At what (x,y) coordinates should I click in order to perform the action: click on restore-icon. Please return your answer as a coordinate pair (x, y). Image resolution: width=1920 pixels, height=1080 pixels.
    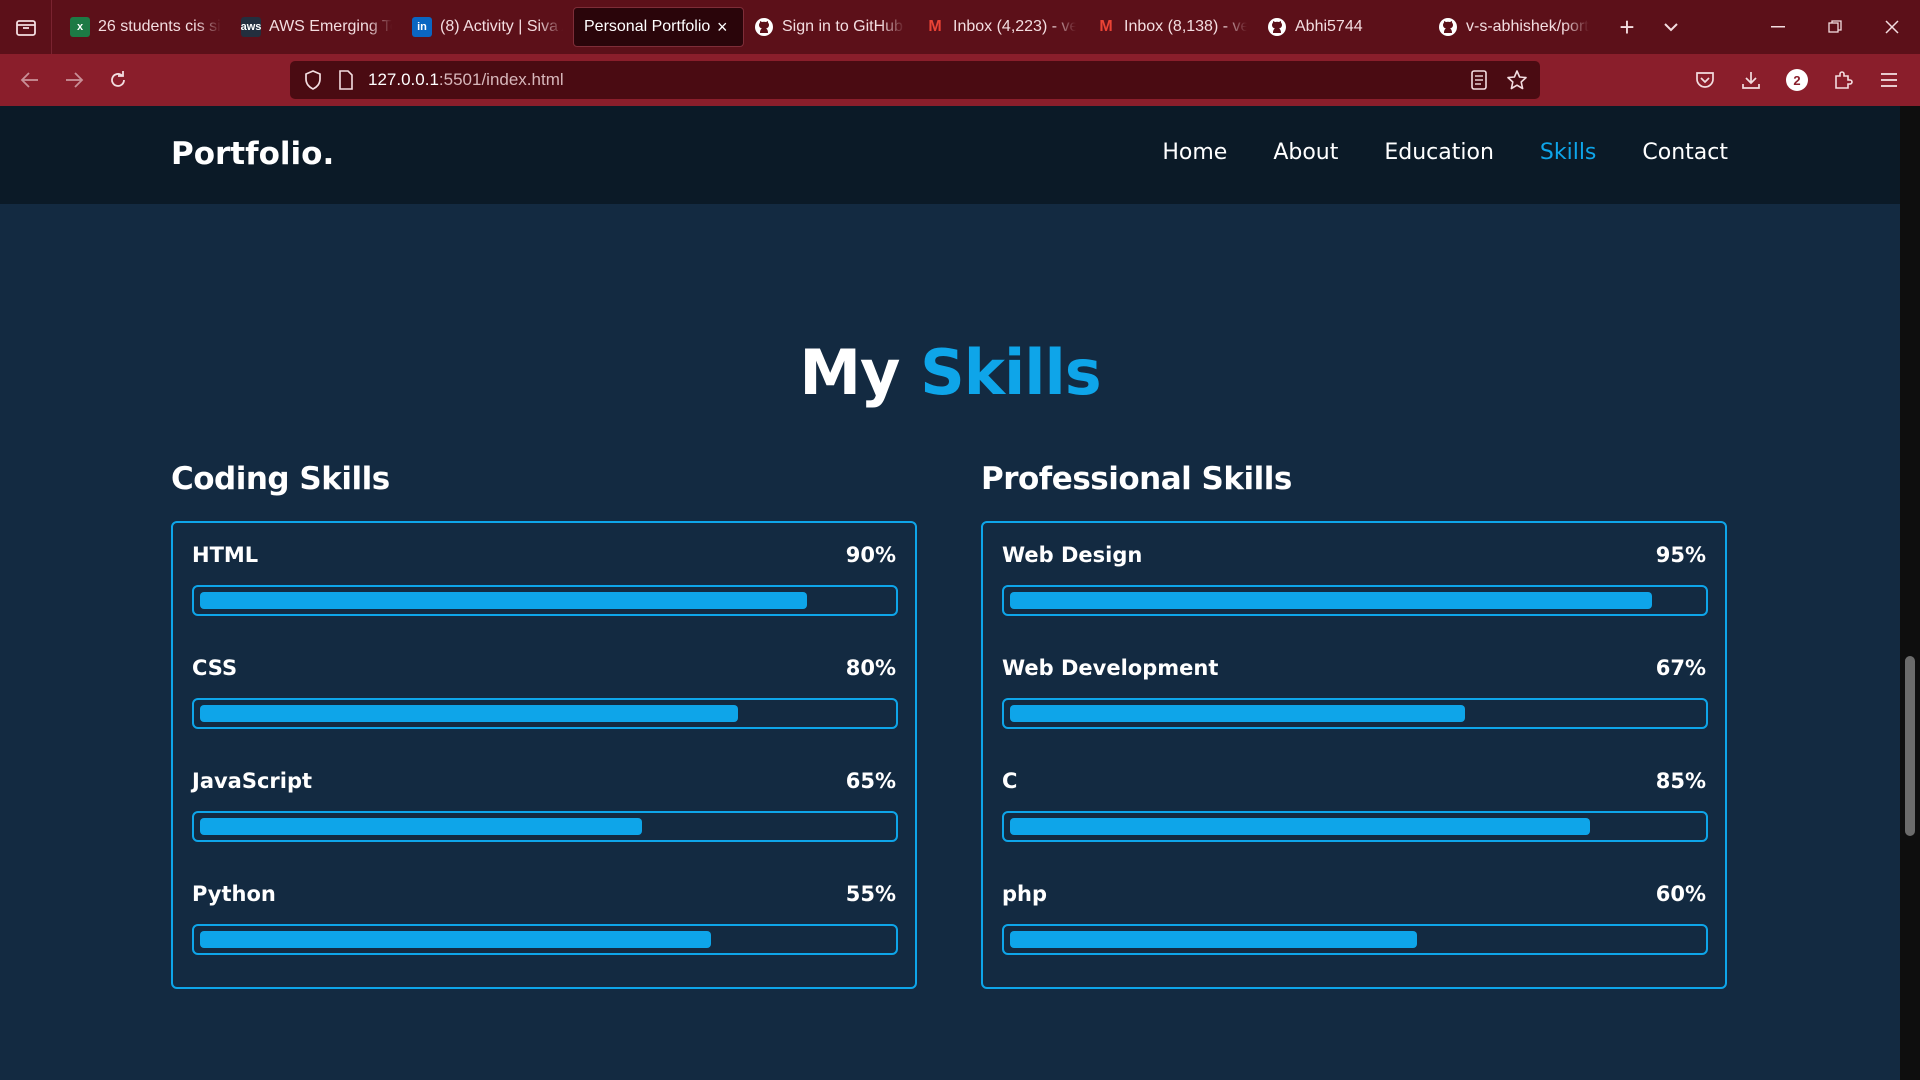
    Looking at the image, I should click on (1834, 26).